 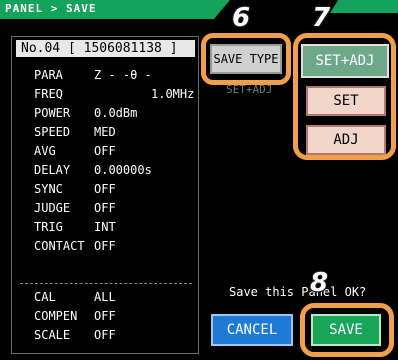 I want to click on row-speed: SPEED MED, so click(x=75, y=132).